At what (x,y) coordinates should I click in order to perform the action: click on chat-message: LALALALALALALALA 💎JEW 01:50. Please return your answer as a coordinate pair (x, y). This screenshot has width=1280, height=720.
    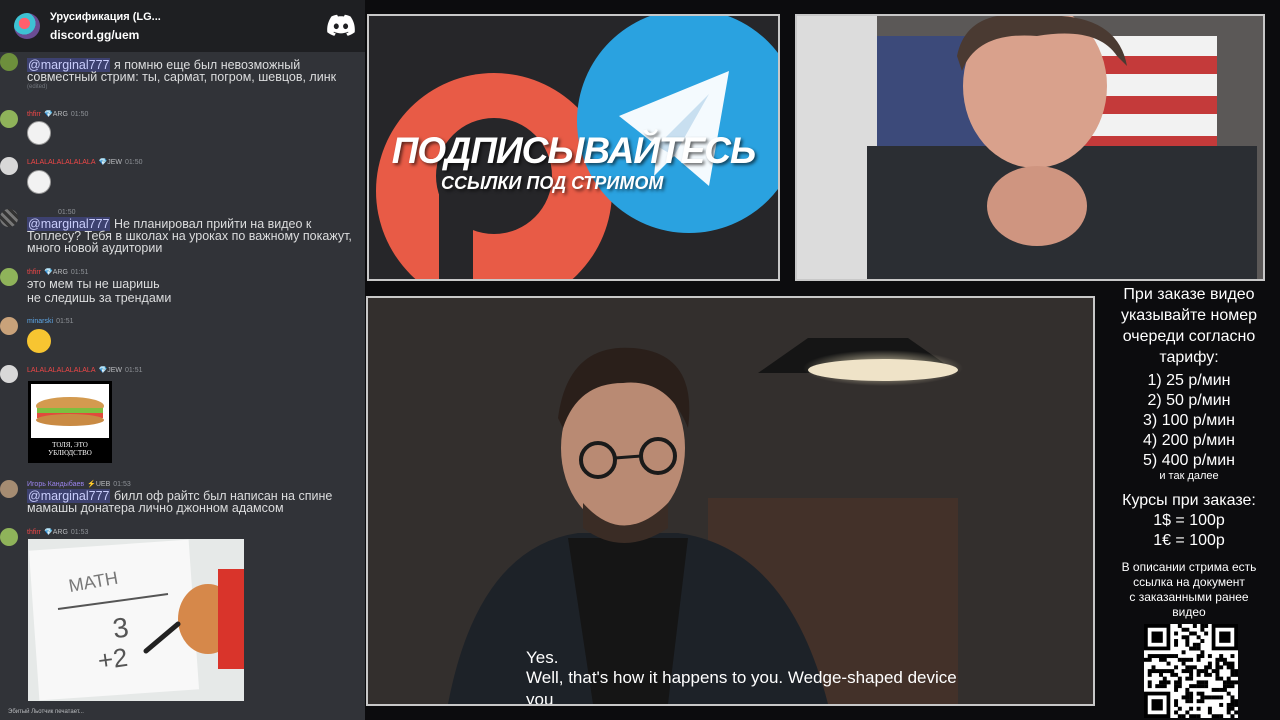
    Looking at the image, I should click on (182, 177).